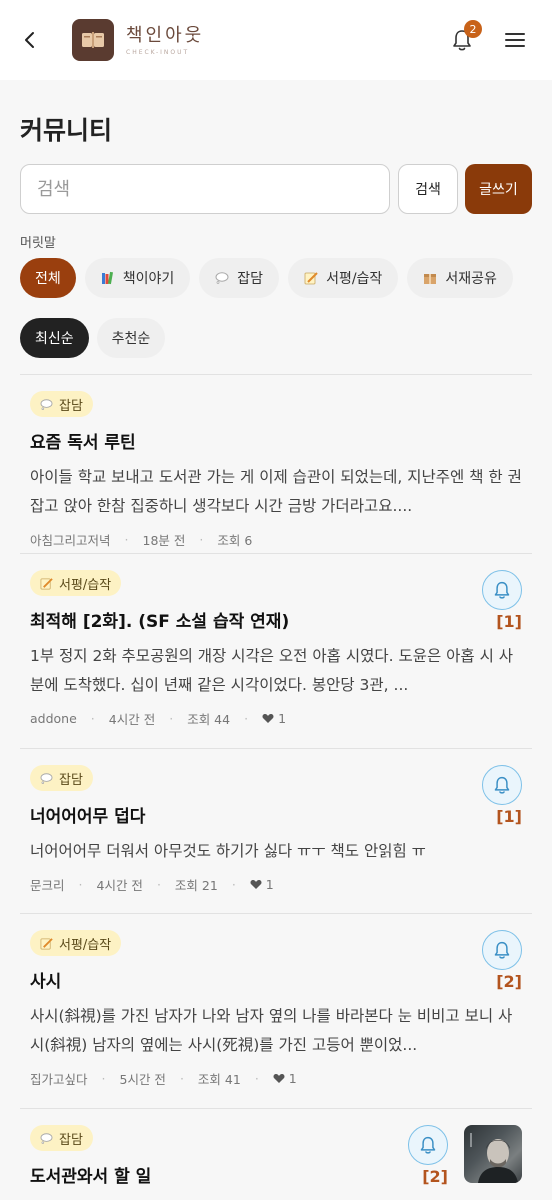 This screenshot has height=1200, width=552. What do you see at coordinates (250, 279) in the screenshot?
I see `chip-label: 잡담` at bounding box center [250, 279].